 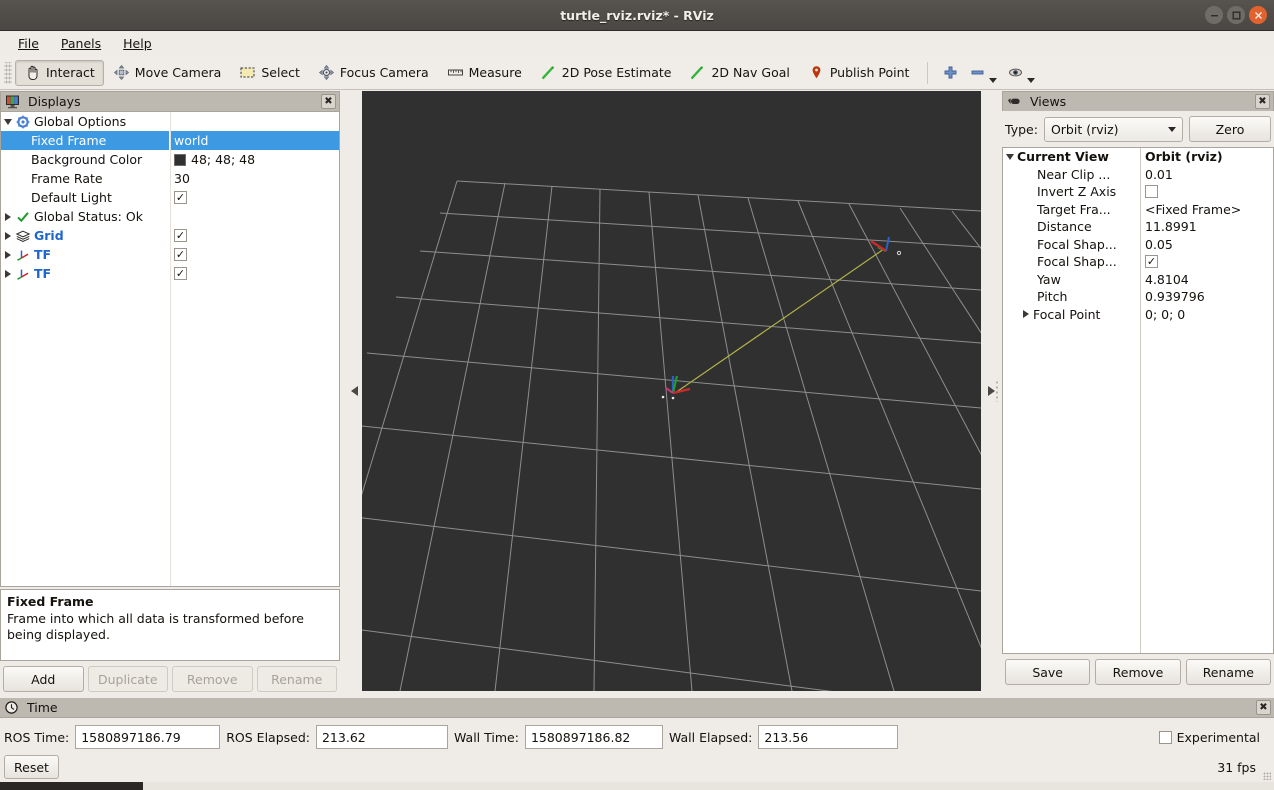 What do you see at coordinates (1138, 280) in the screenshot?
I see `view-row-yaw: Yaw 4.8104` at bounding box center [1138, 280].